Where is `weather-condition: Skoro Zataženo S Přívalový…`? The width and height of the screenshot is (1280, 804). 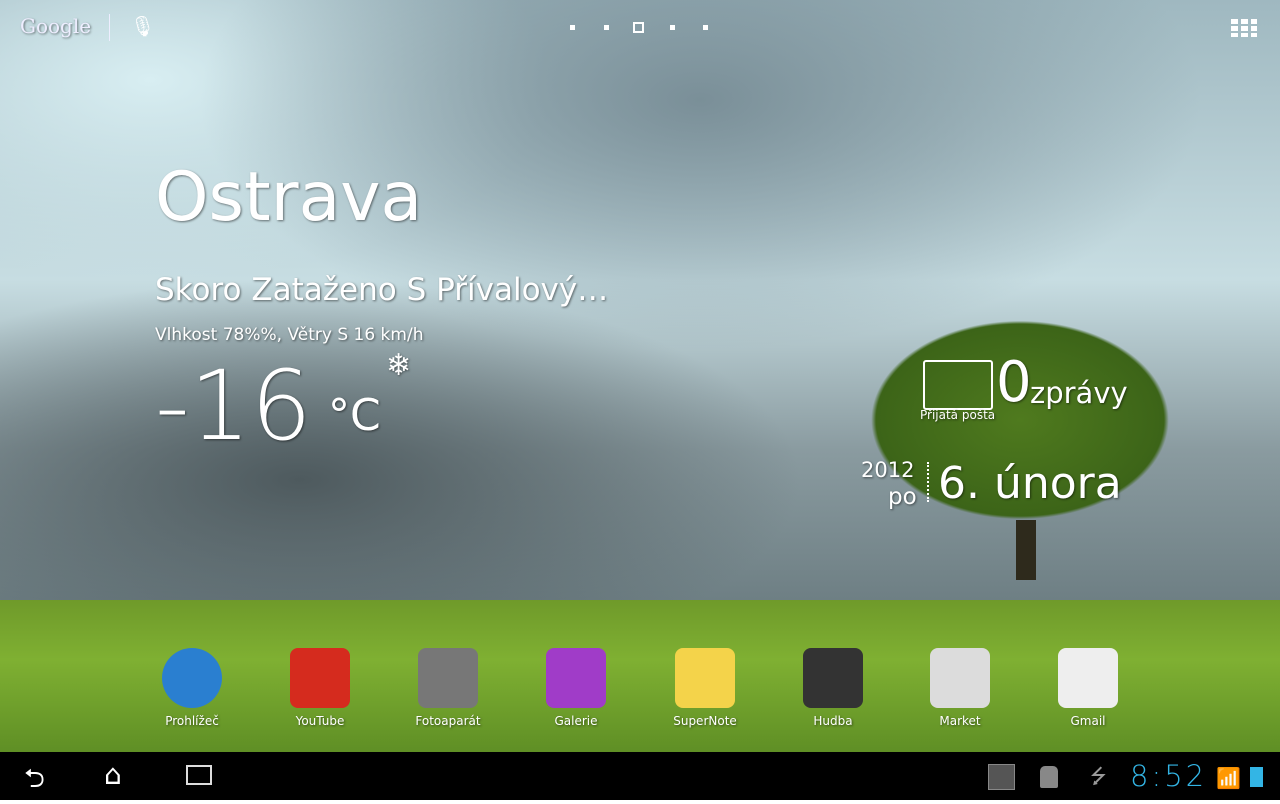 weather-condition: Skoro Zataženo S Přívalový… is located at coordinates (382, 290).